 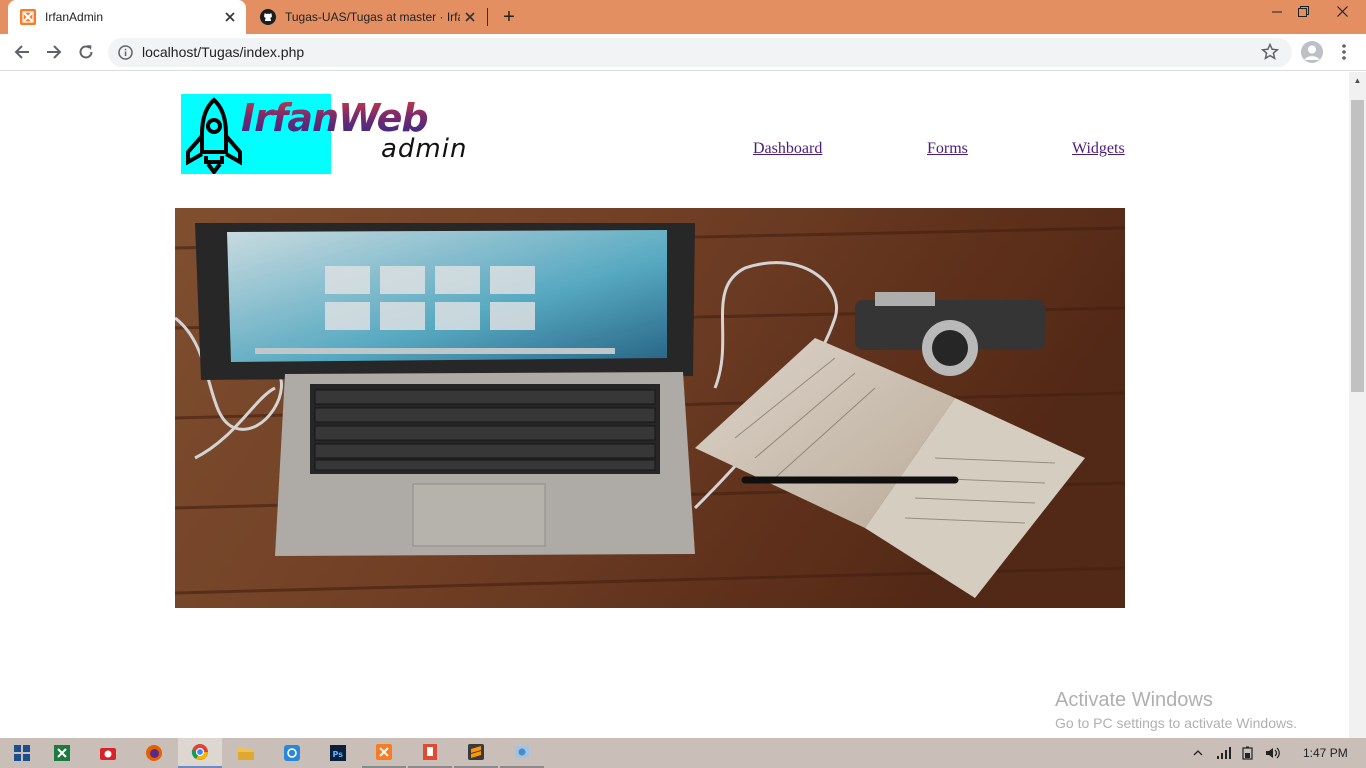 What do you see at coordinates (476, 753) in the screenshot?
I see `sublime-text-icon` at bounding box center [476, 753].